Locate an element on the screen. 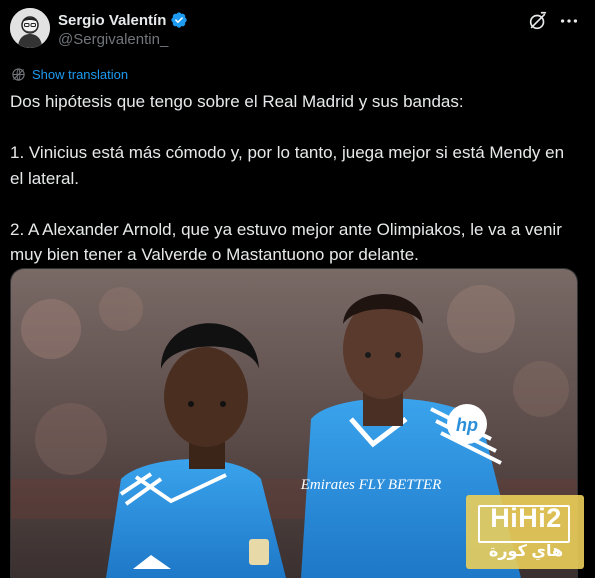 Image resolution: width=595 pixels, height=578 pixels. more-dots-icon is located at coordinates (569, 21).